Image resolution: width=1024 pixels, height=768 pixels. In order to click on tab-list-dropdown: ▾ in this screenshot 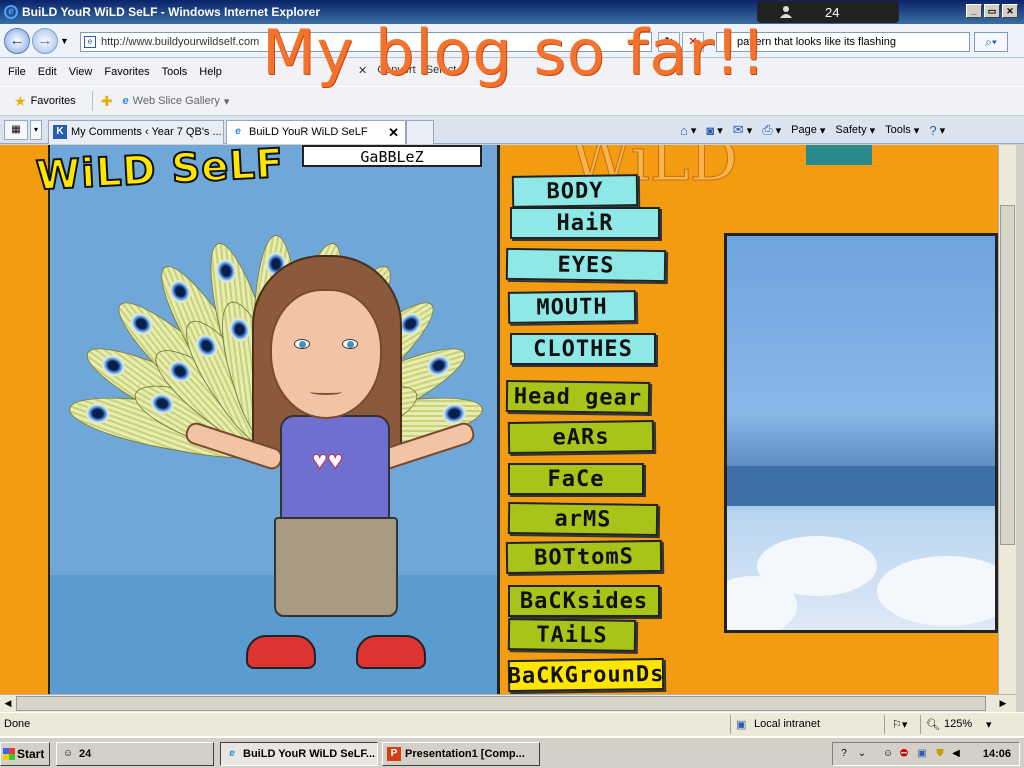, I will do `click(36, 130)`.